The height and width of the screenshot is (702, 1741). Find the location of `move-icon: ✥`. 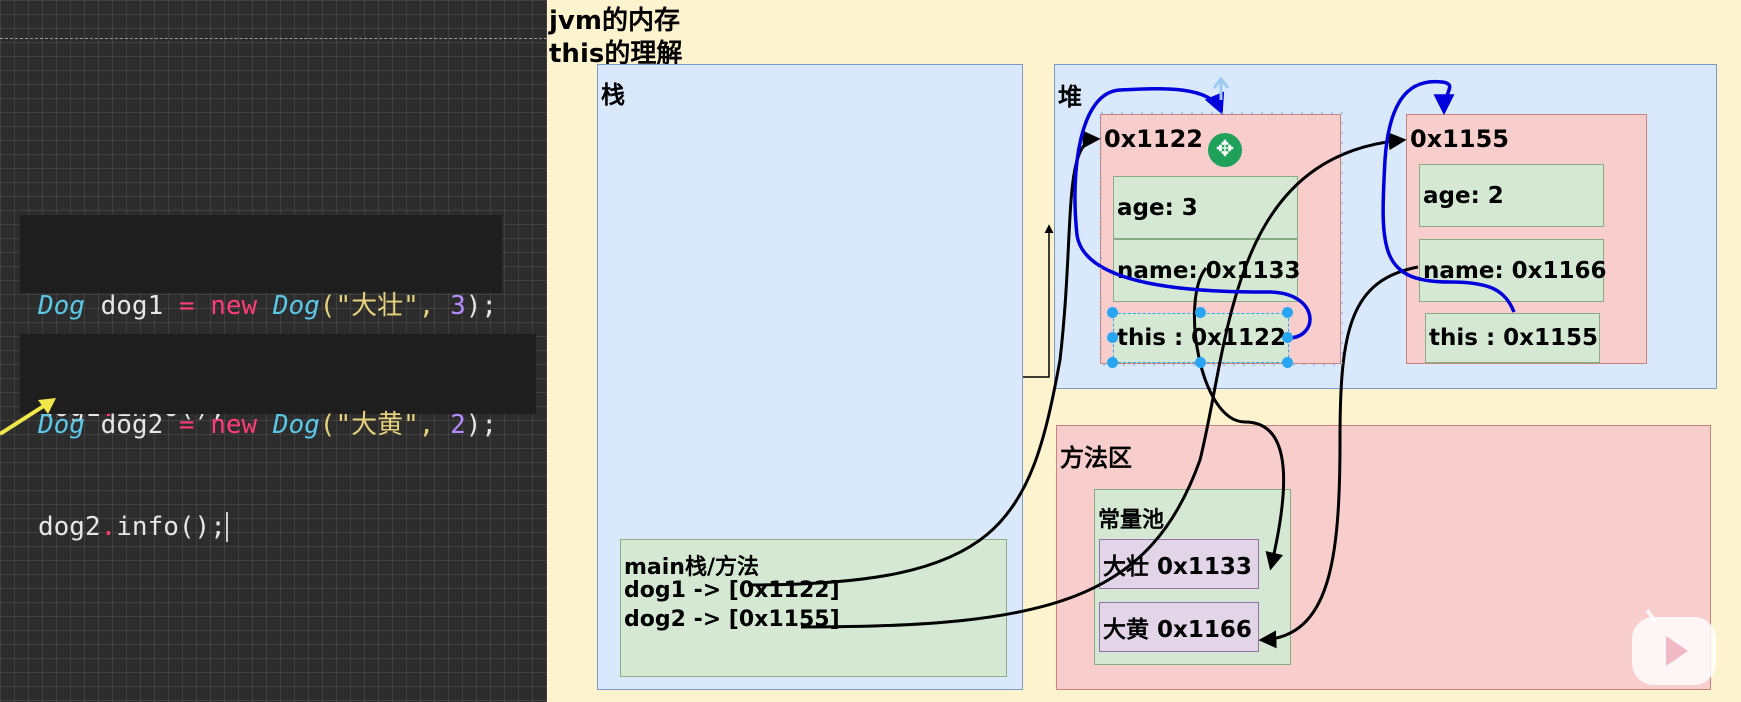

move-icon: ✥ is located at coordinates (1225, 150).